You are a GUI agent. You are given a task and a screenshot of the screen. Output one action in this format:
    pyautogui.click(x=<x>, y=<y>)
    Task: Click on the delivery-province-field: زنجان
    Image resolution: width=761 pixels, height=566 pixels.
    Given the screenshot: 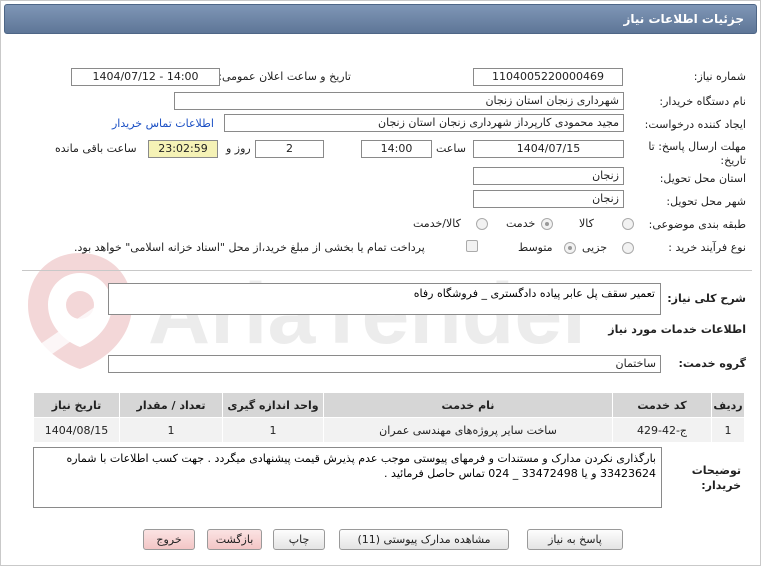 What is the action you would take?
    pyautogui.click(x=548, y=176)
    